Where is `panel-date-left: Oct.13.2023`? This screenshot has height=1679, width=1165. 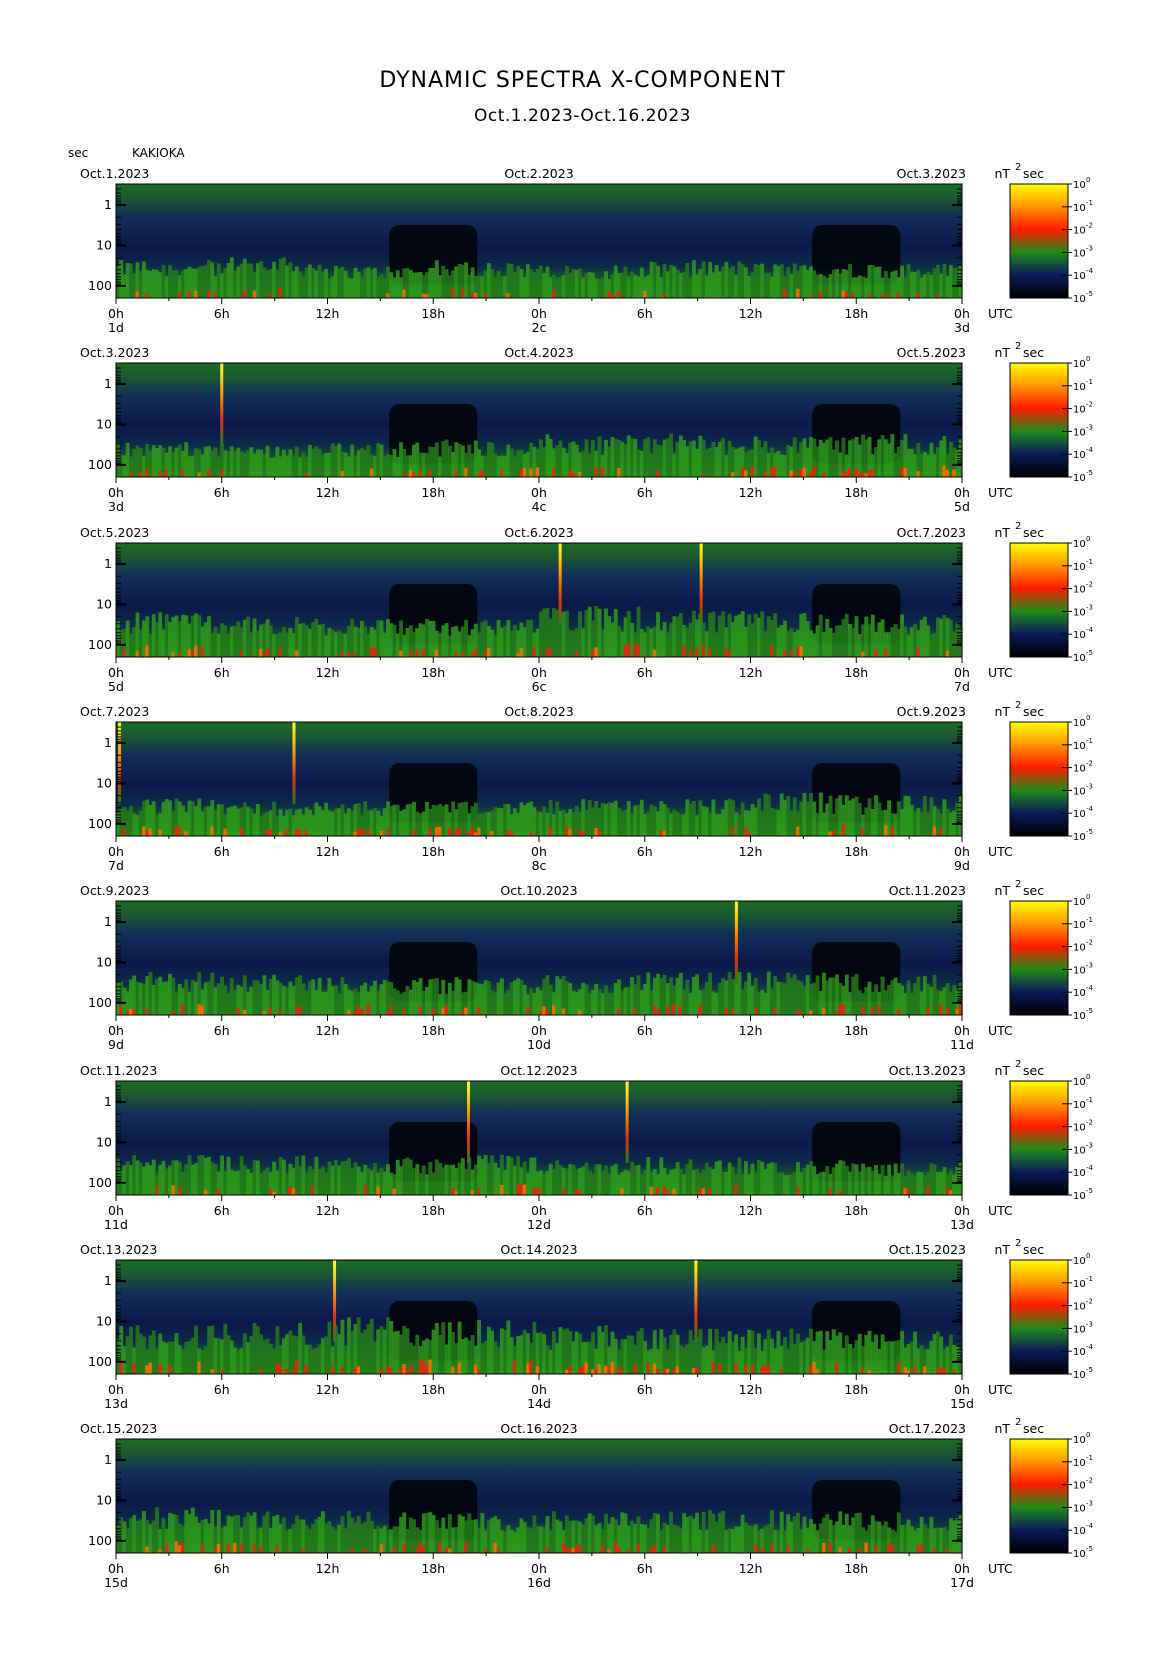
panel-date-left: Oct.13.2023 is located at coordinates (118, 1249).